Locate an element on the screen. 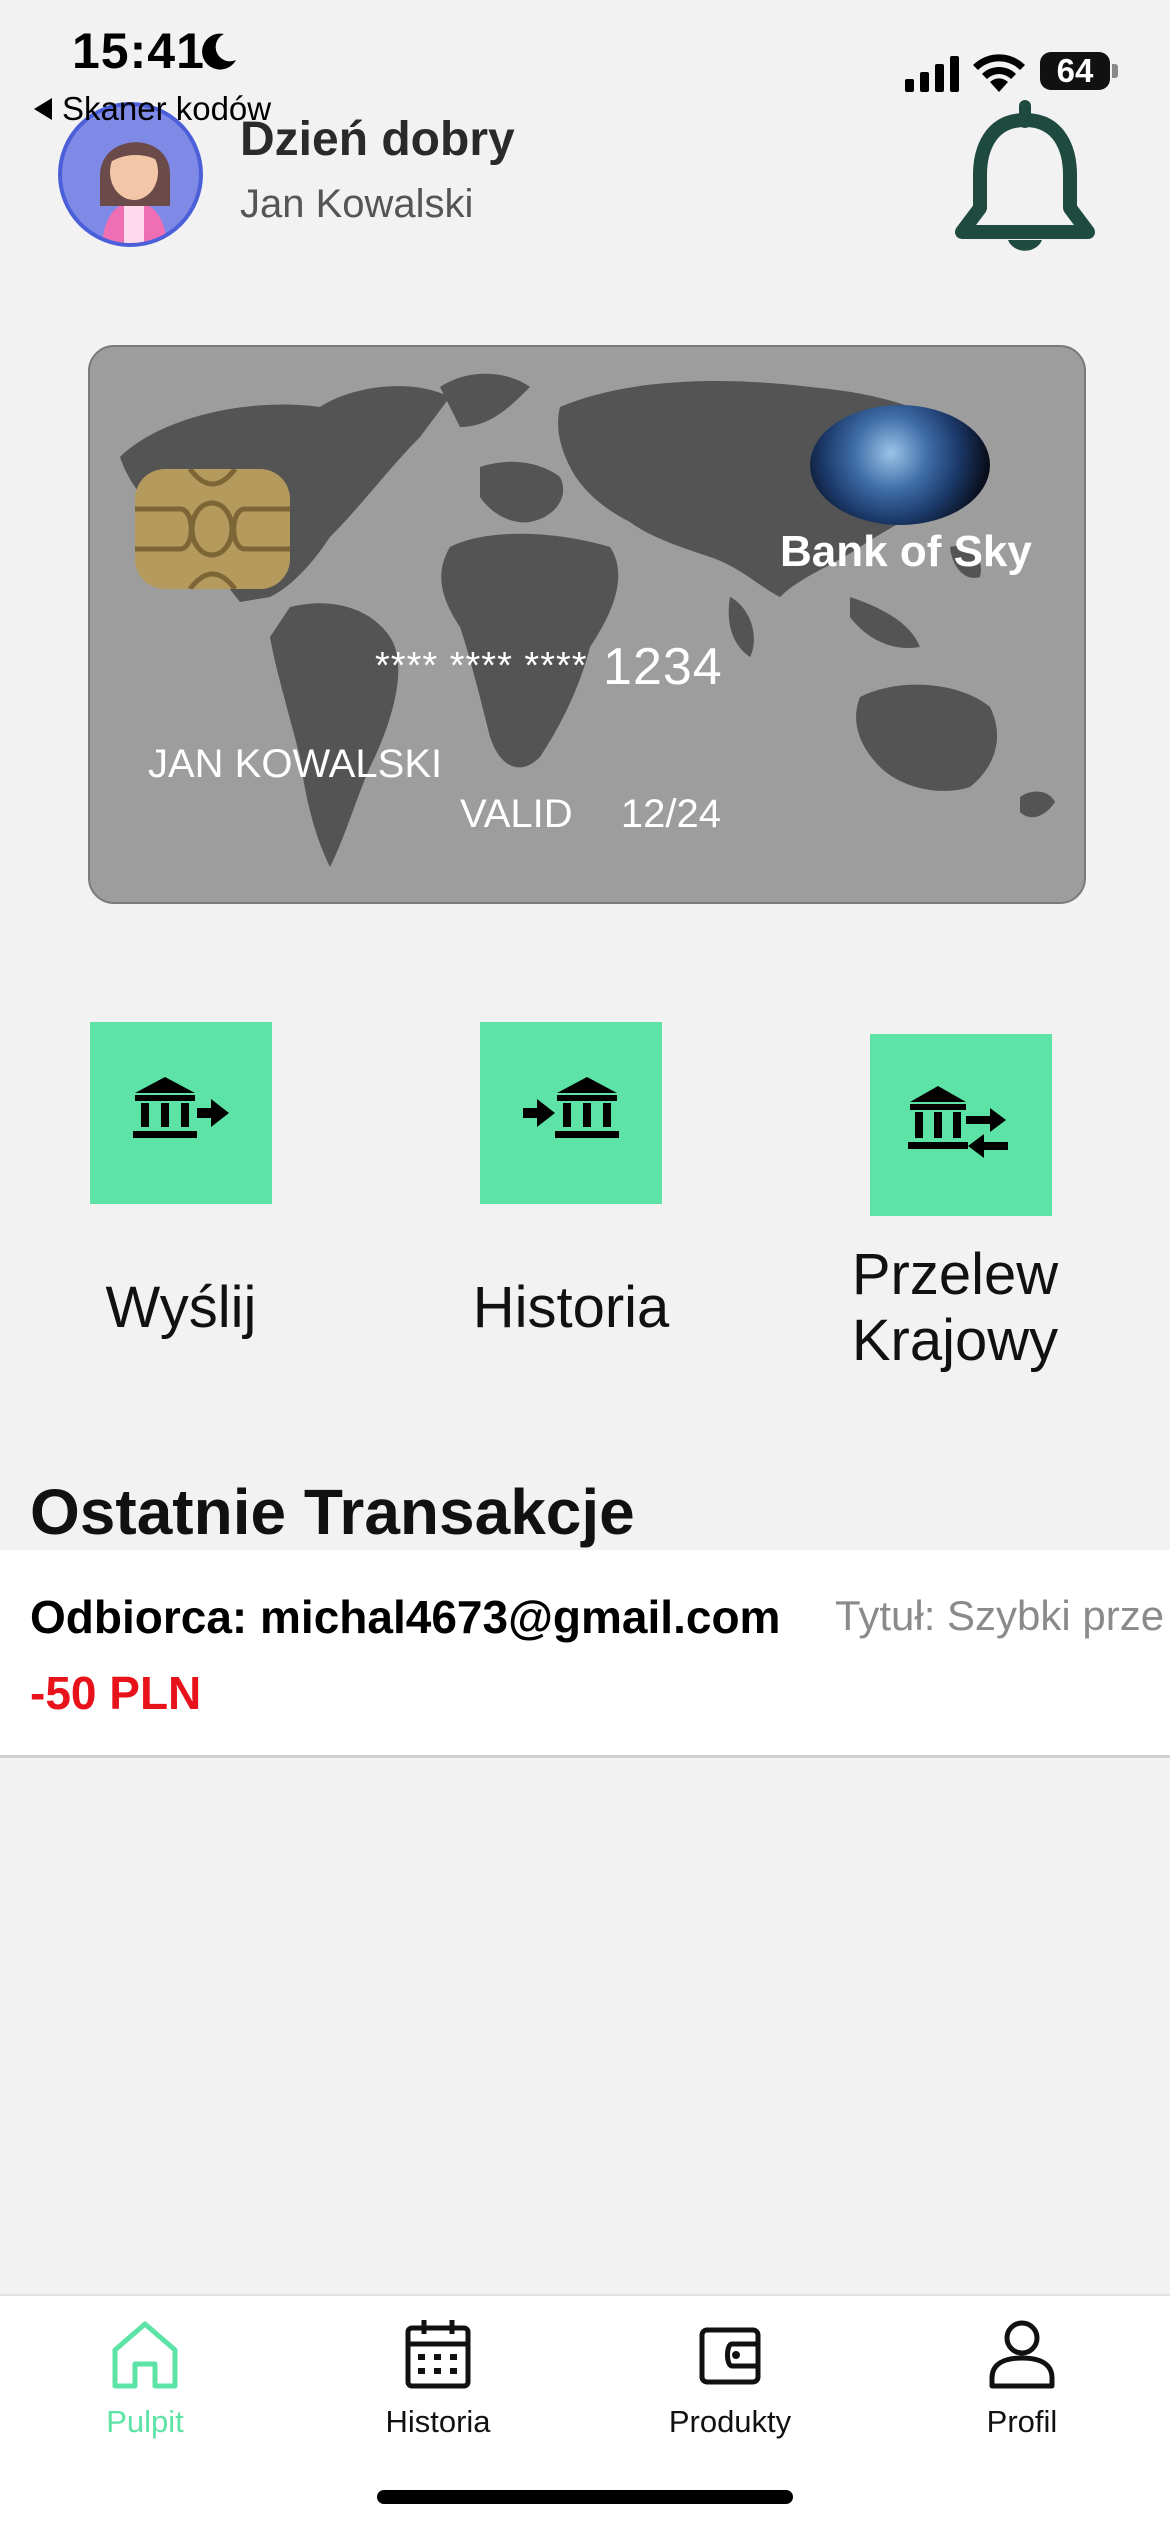 The image size is (1170, 2532). back-to-app-link: Skaner kodów is located at coordinates (152, 109).